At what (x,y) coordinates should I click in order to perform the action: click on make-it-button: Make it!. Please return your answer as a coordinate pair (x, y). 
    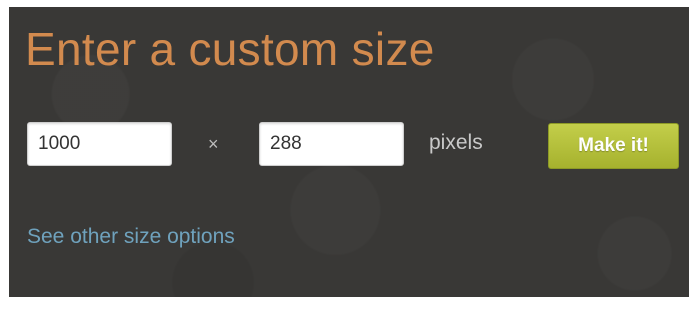
    Looking at the image, I should click on (613, 146).